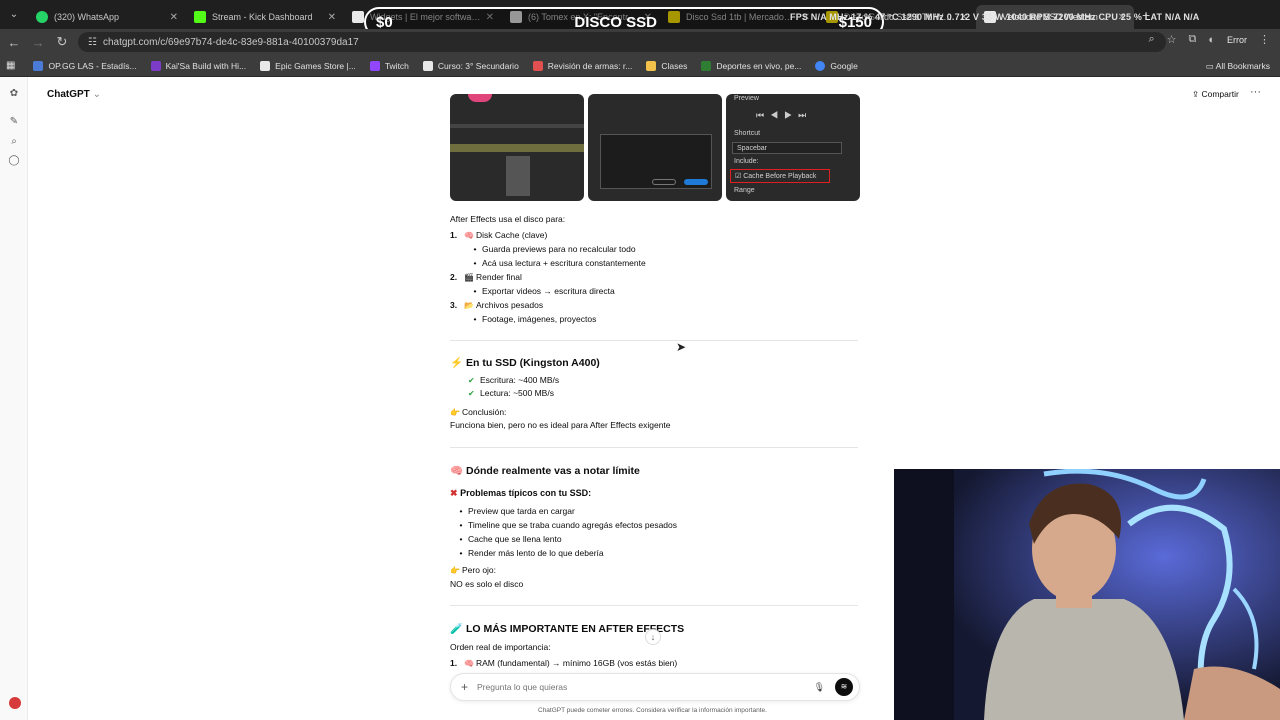 The width and height of the screenshot is (1280, 720). What do you see at coordinates (14, 94) in the screenshot?
I see `chatgpt-logo-icon: ✿` at bounding box center [14, 94].